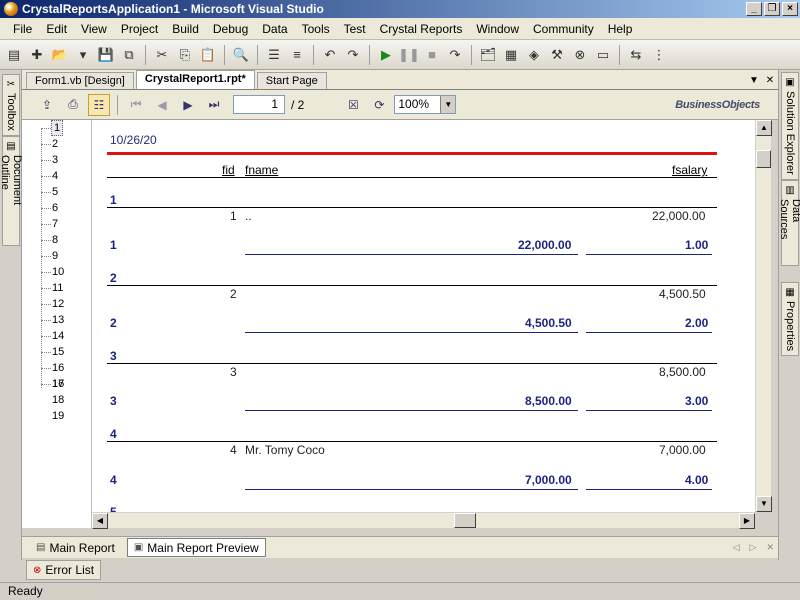 The width and height of the screenshot is (800, 600). Describe the element at coordinates (162, 55) in the screenshot. I see `cut-icon: ✂` at that location.